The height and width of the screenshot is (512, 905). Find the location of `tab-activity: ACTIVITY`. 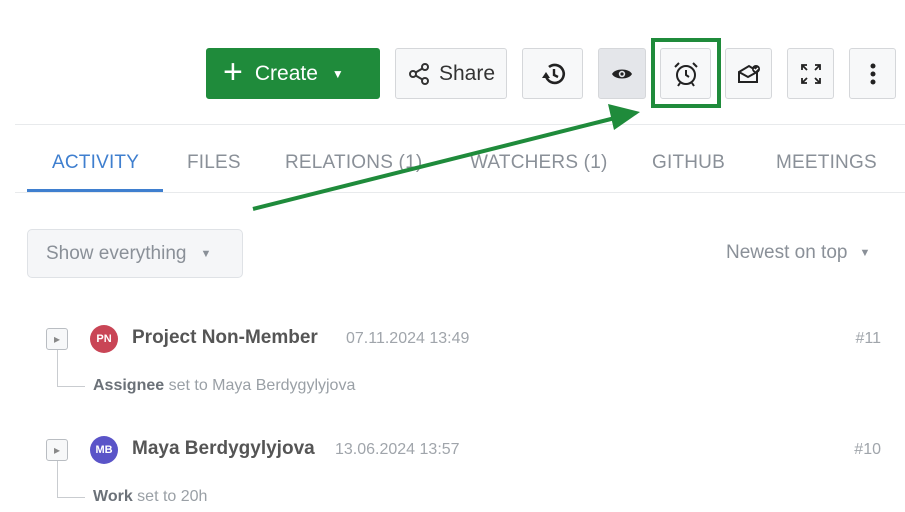

tab-activity: ACTIVITY is located at coordinates (95, 166).